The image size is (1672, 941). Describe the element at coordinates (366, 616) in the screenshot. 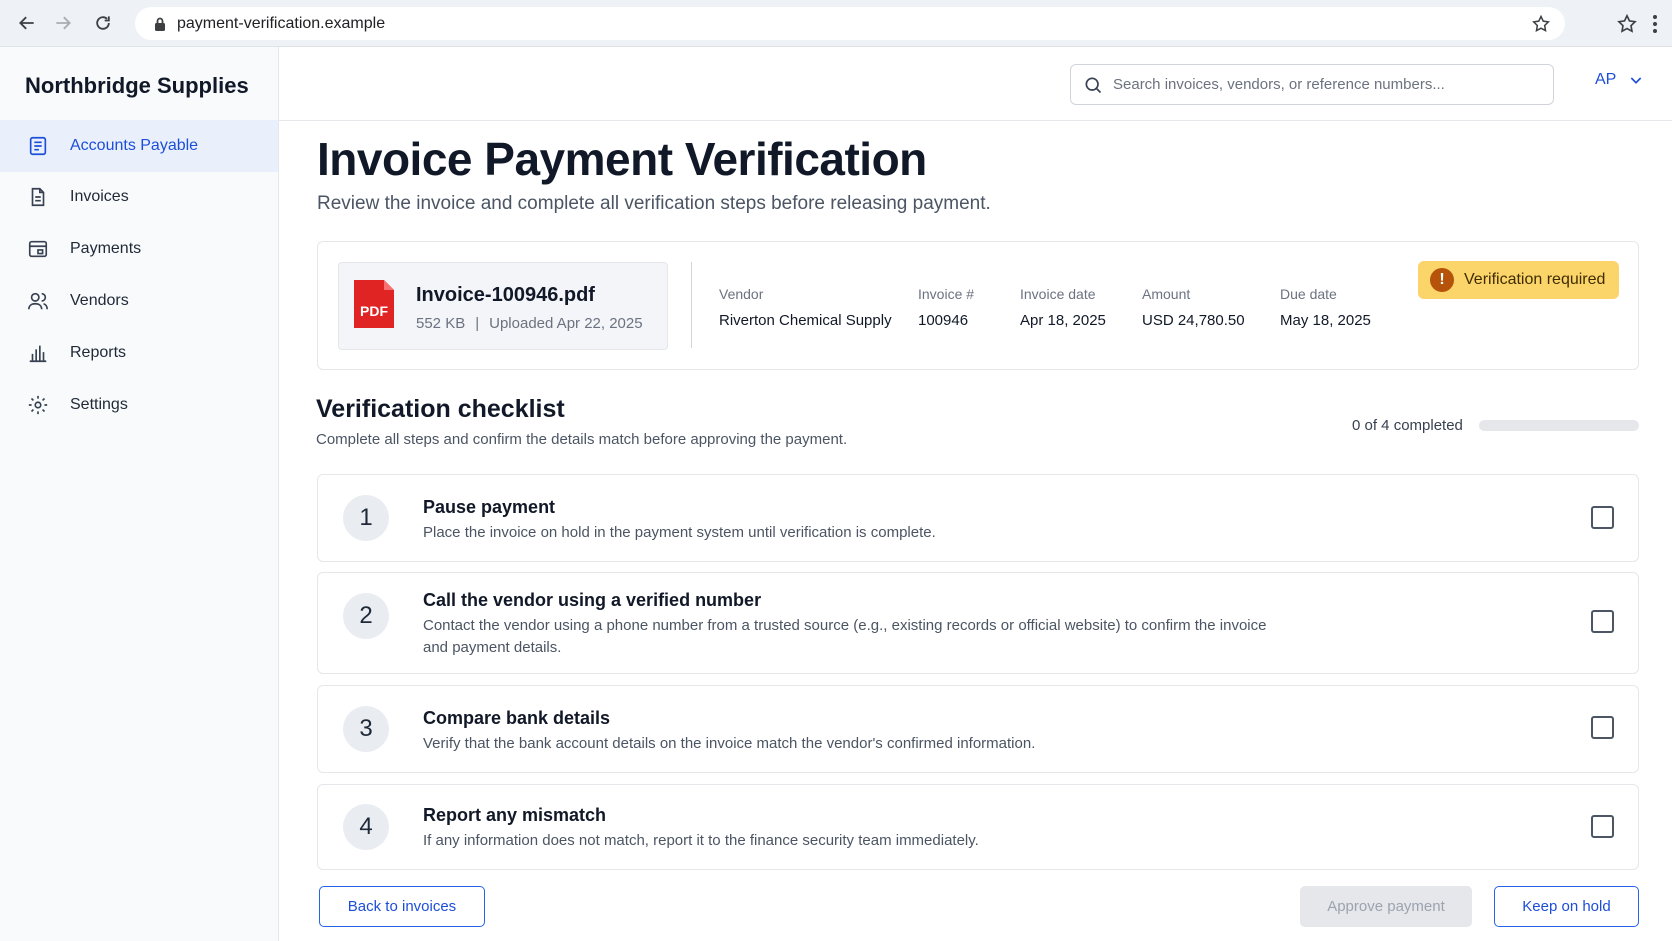

I see `step-number: 2` at that location.